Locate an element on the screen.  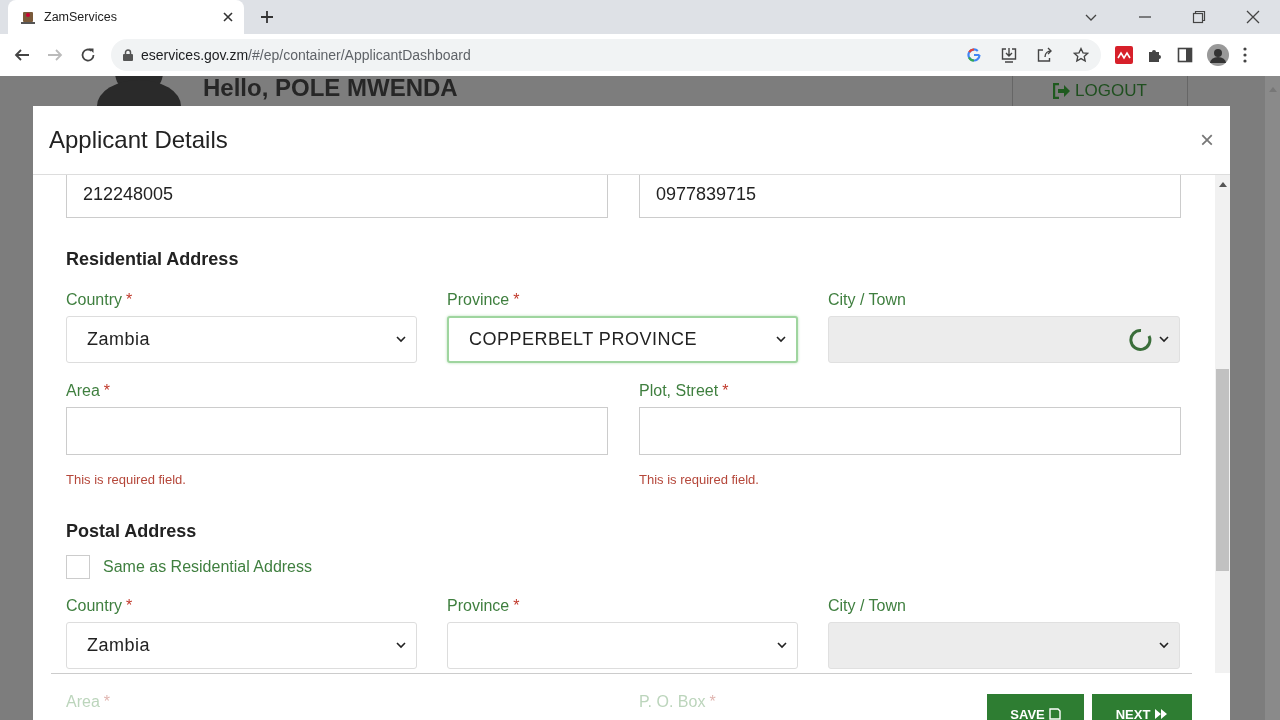
browser-tab: ZamServices is located at coordinates (126, 17).